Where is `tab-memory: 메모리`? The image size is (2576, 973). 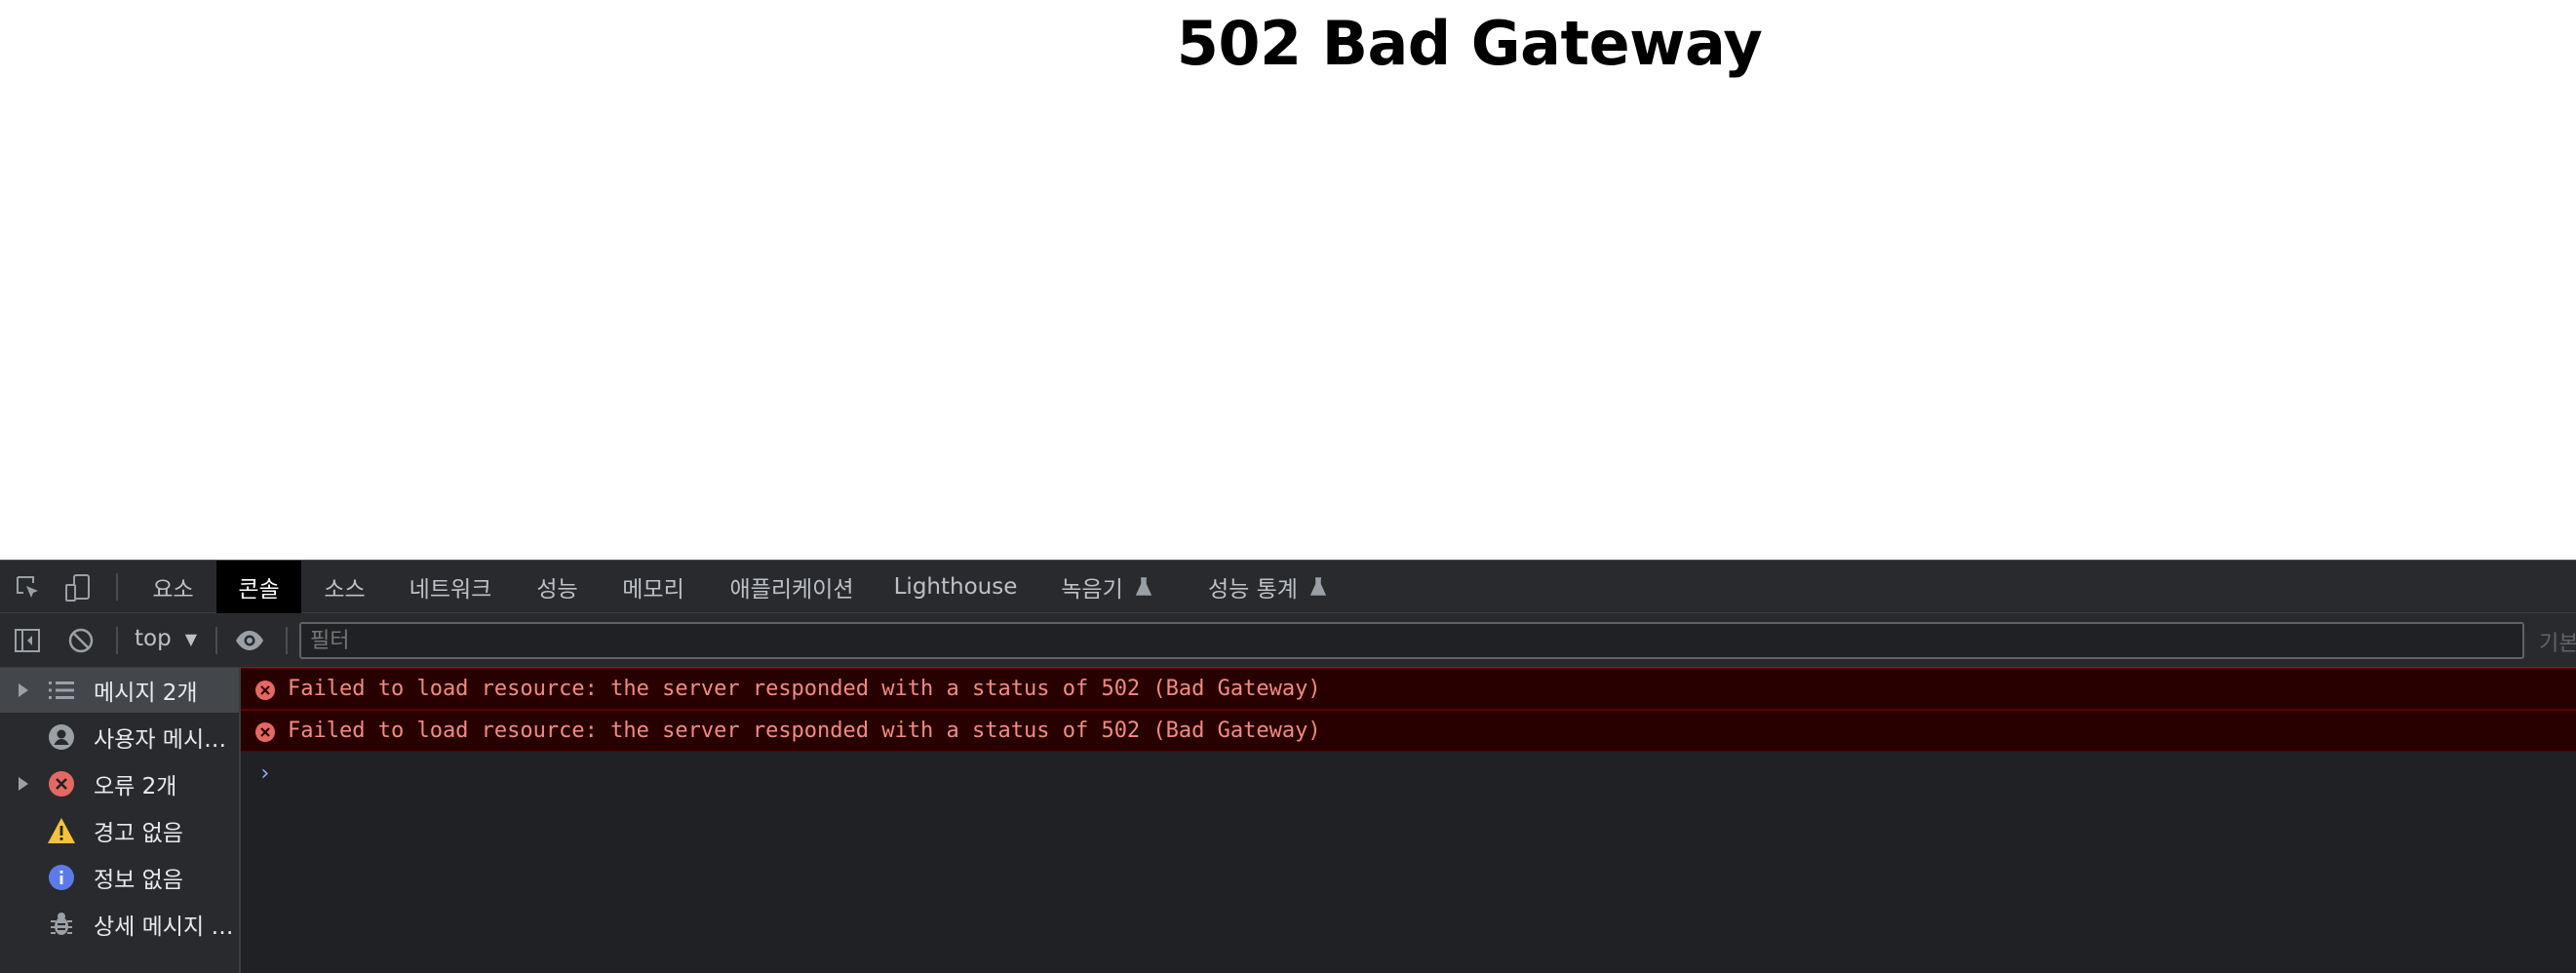 tab-memory: 메모리 is located at coordinates (653, 587).